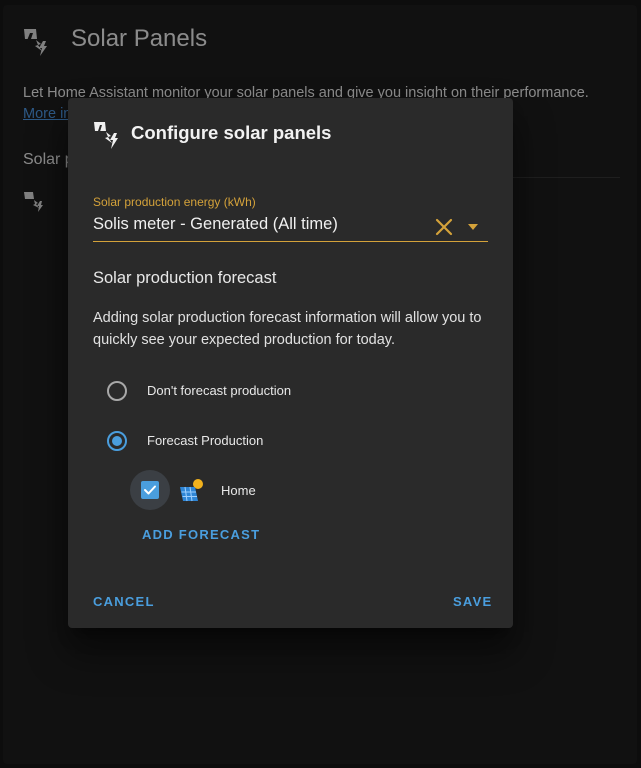  I want to click on forecast-heading: Solar production forecast, so click(185, 278).